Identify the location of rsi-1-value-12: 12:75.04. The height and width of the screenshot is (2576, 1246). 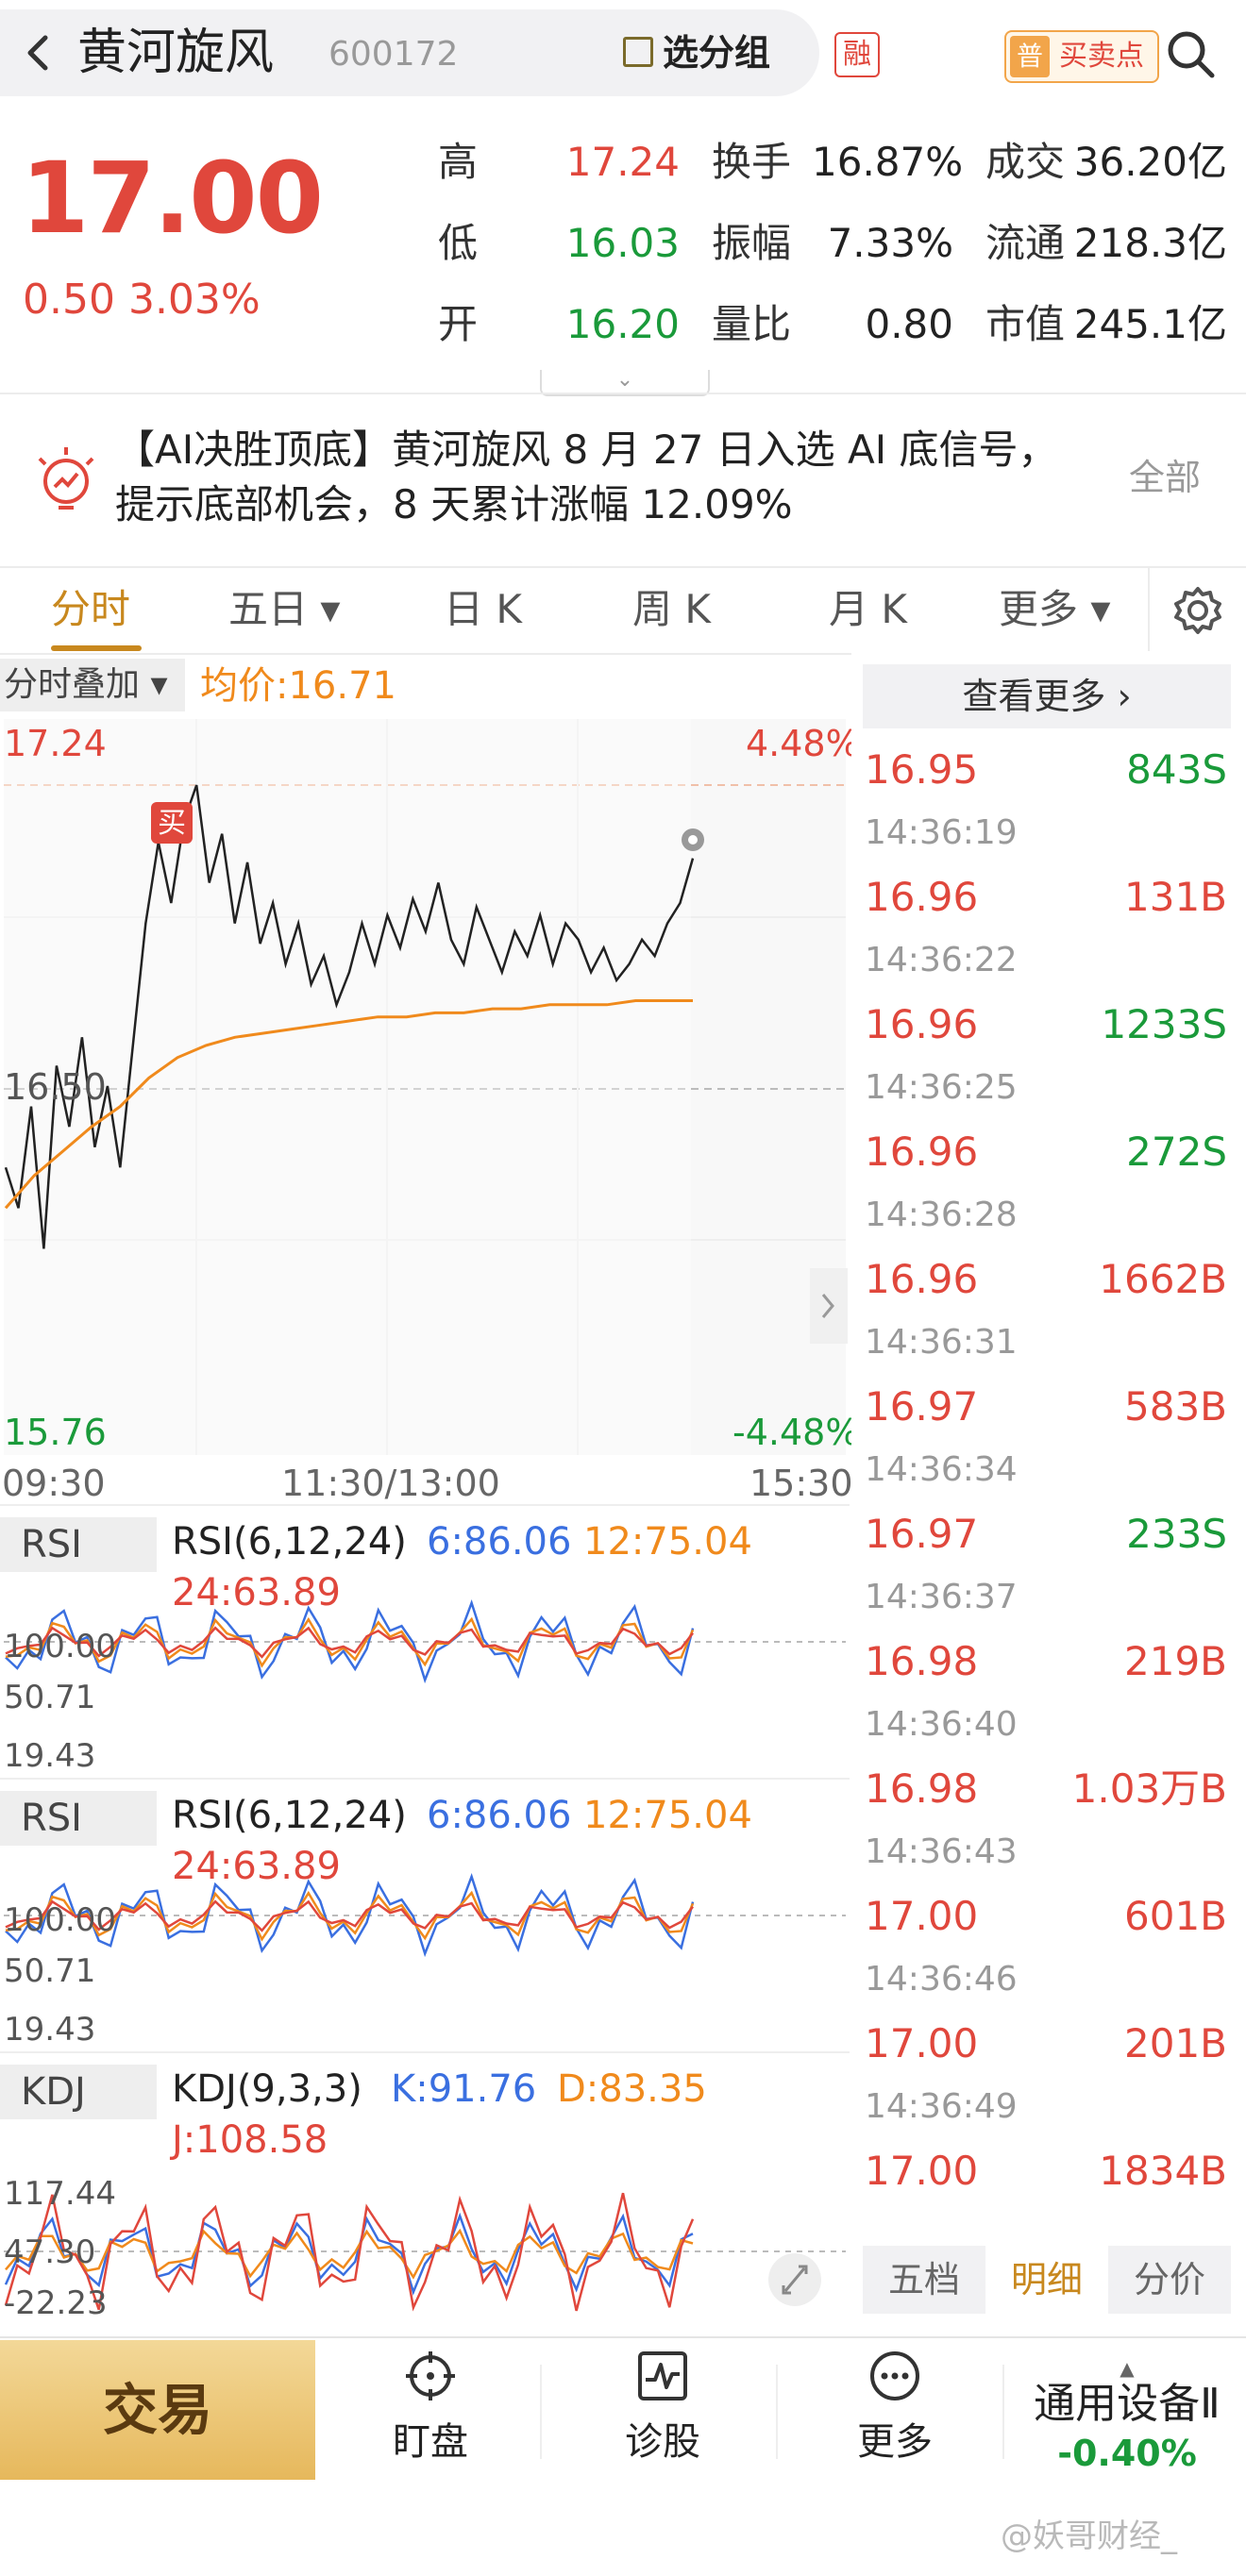
(667, 1542).